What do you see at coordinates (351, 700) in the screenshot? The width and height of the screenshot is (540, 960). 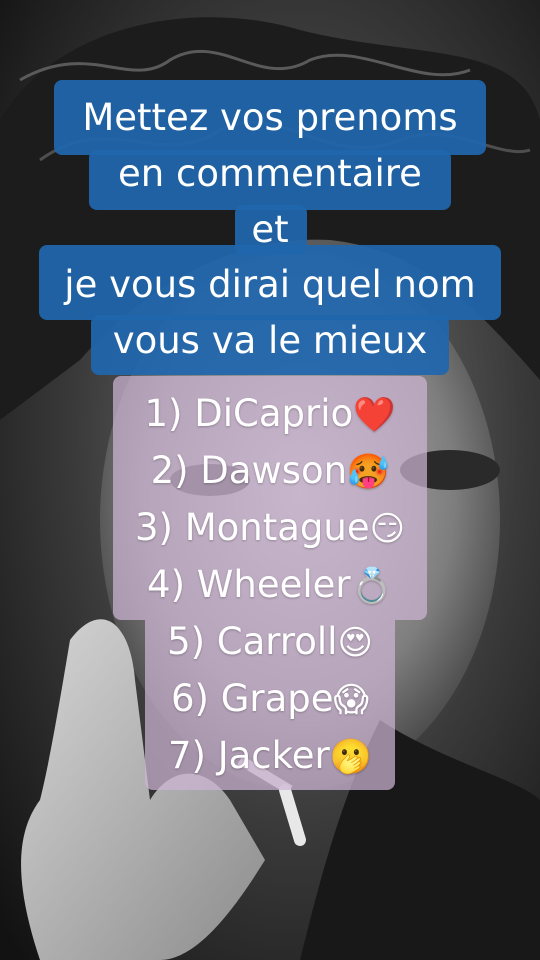 I see `screaming-face-icon: 😱` at bounding box center [351, 700].